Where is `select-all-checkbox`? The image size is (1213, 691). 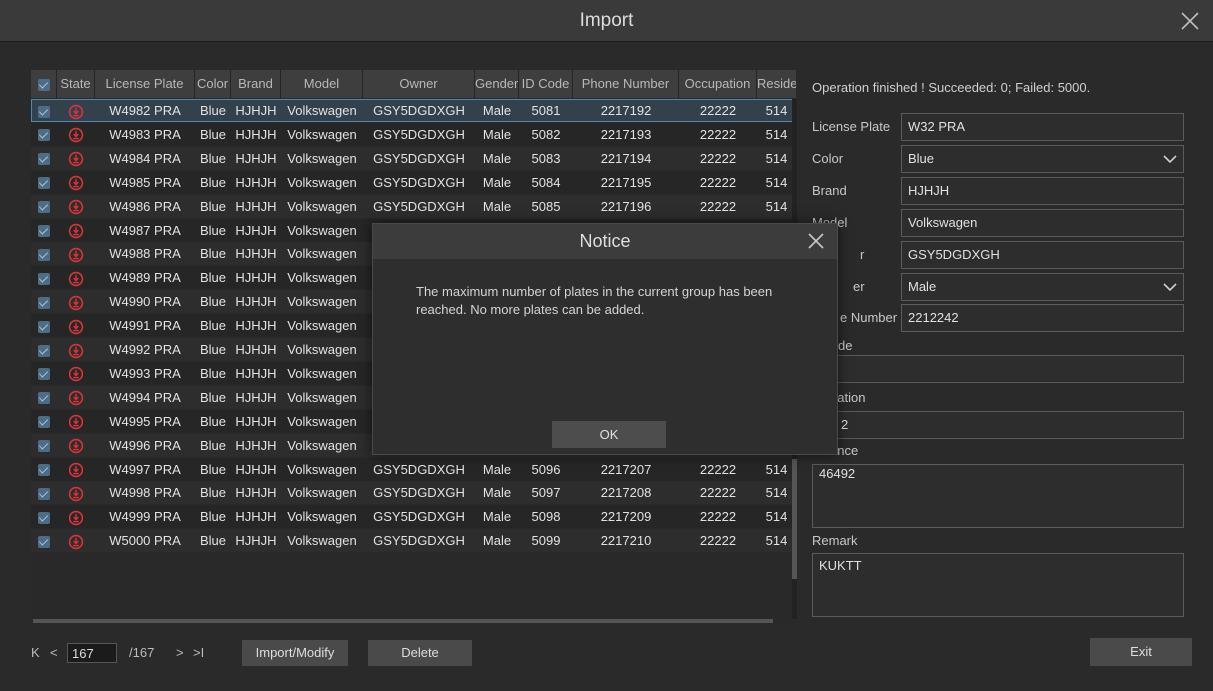
select-all-checkbox is located at coordinates (44, 84).